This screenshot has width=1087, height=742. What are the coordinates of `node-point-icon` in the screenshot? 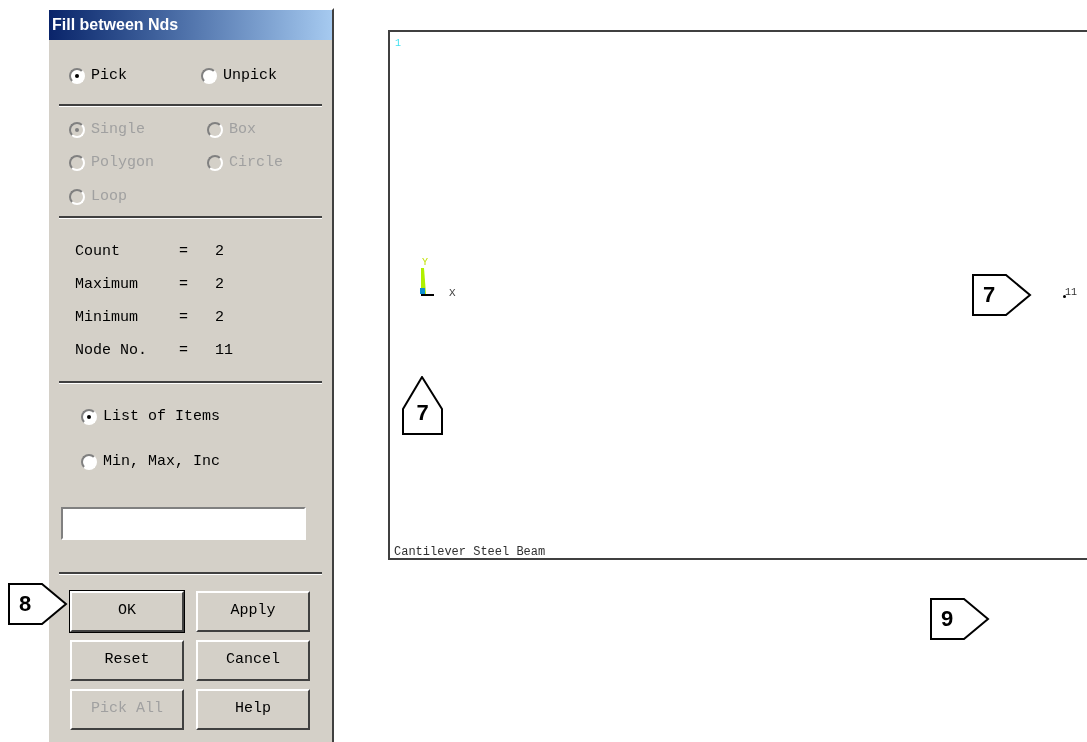 It's located at (1064, 296).